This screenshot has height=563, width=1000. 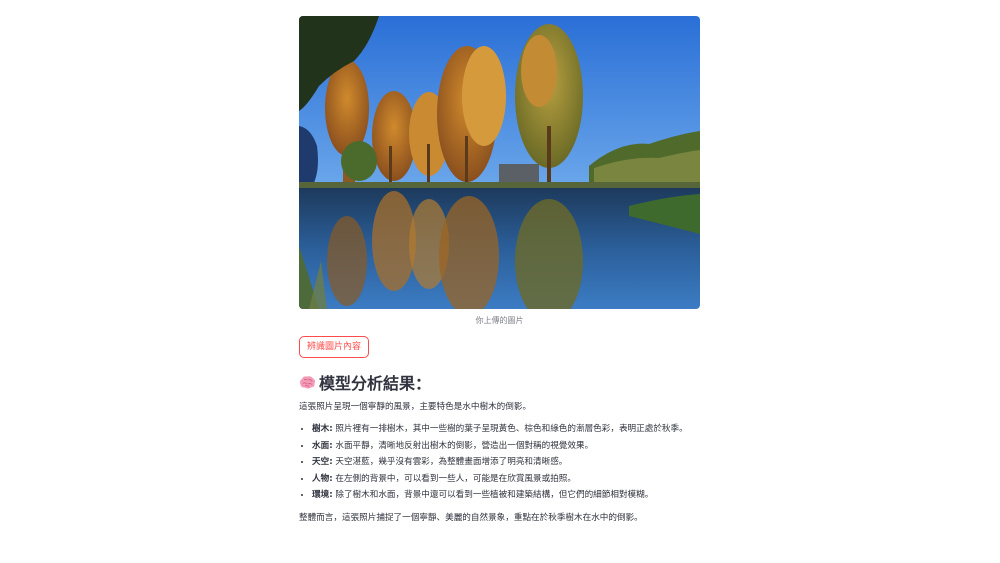 What do you see at coordinates (334, 347) in the screenshot?
I see `analyze-image-button: 辨識圖片內容` at bounding box center [334, 347].